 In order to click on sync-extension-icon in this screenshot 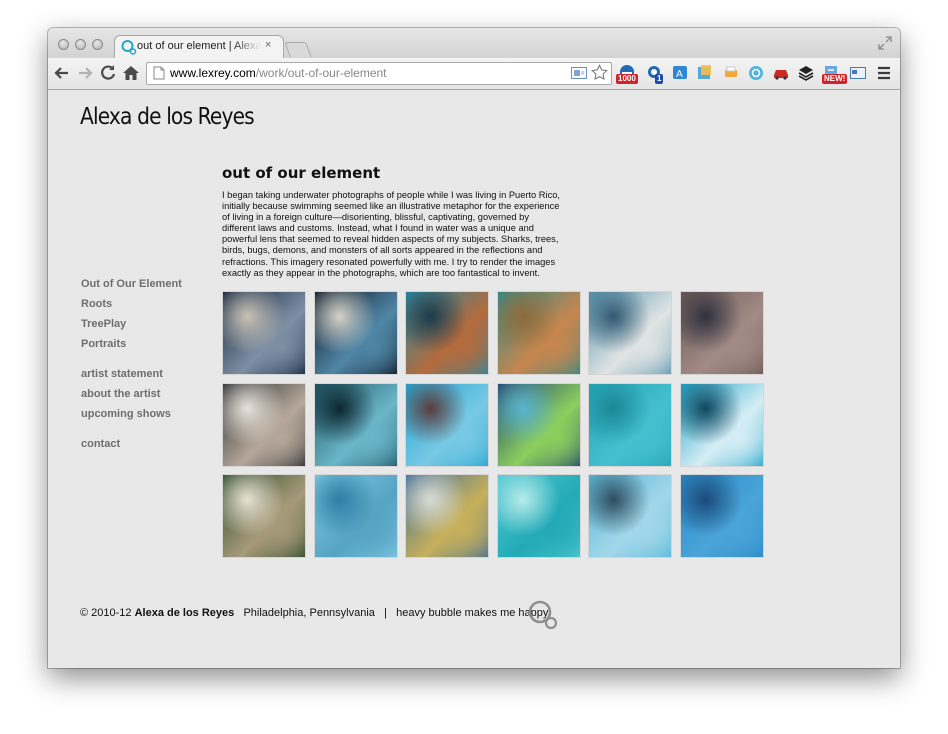, I will do `click(756, 73)`.